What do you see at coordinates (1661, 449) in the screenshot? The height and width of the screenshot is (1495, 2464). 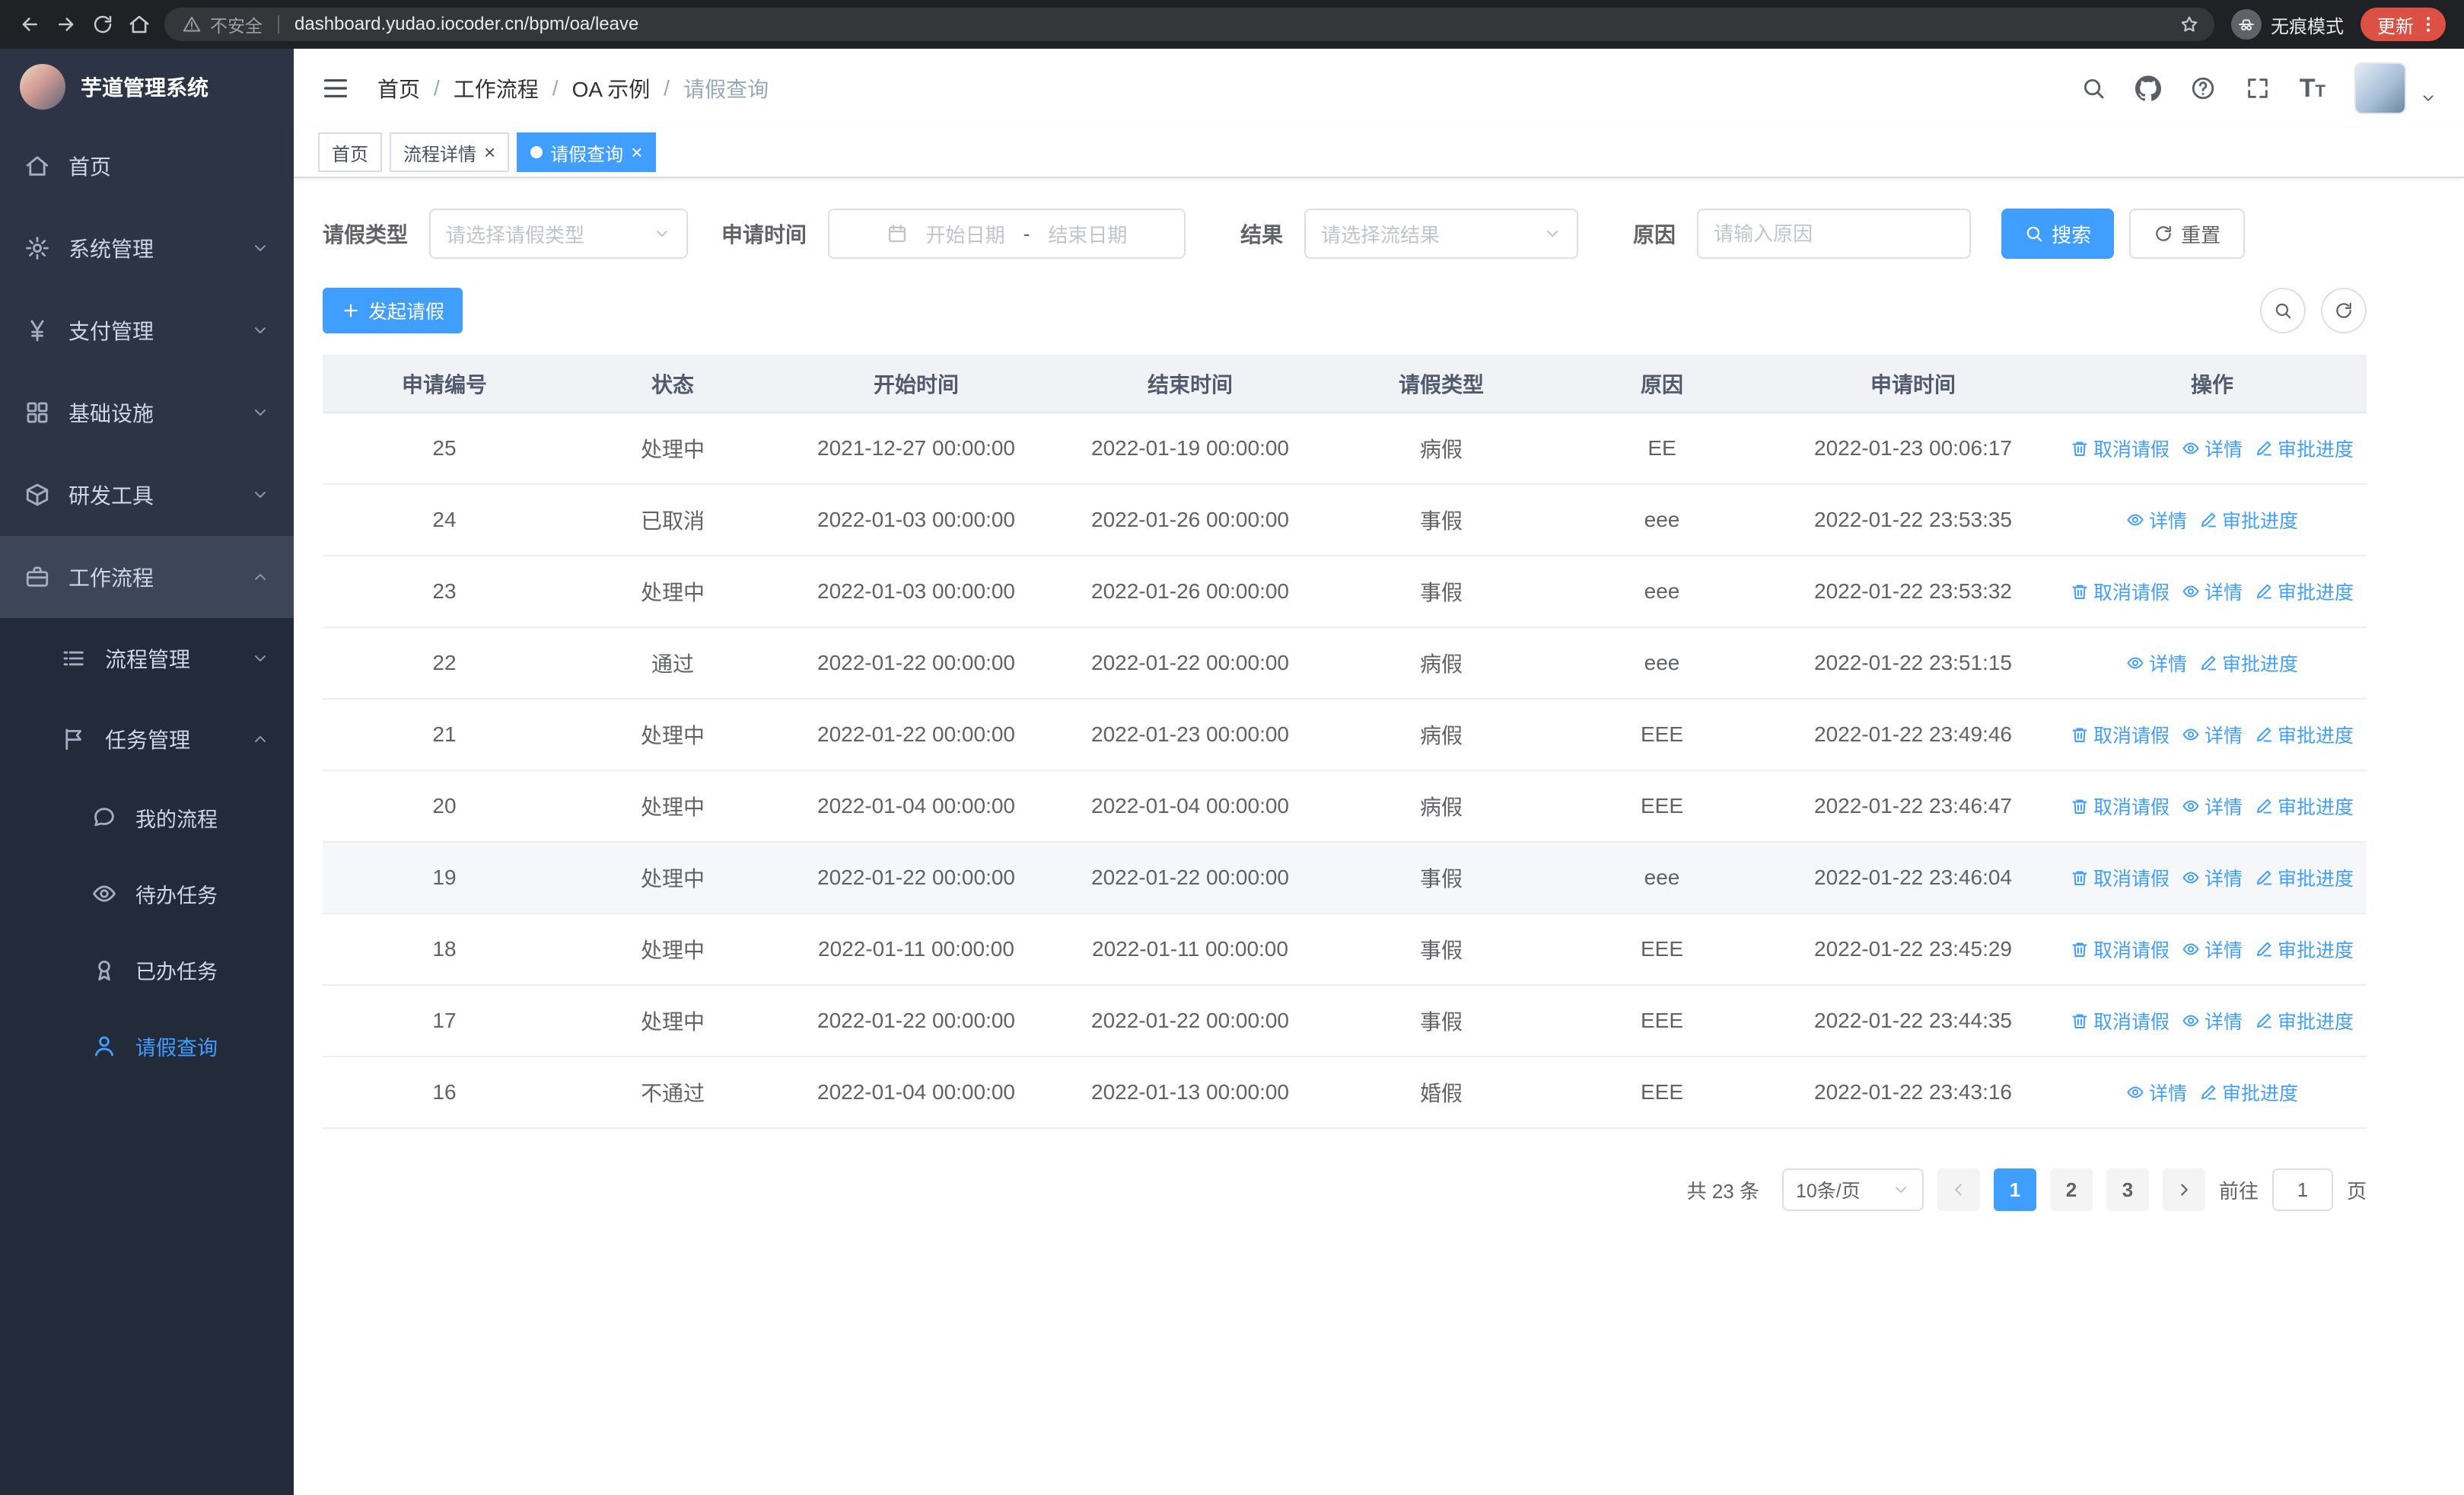 I see `cell-reason: EE` at bounding box center [1661, 449].